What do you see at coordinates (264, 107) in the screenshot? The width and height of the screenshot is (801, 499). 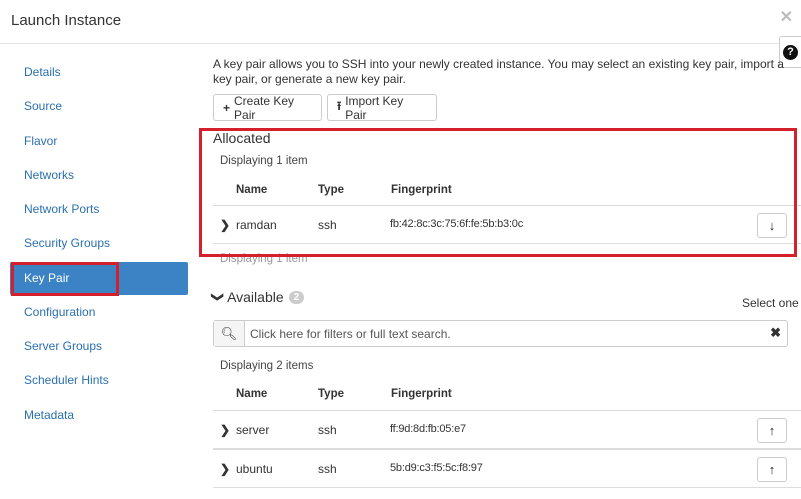 I see `create-key-pair-label: Create Key Pair` at bounding box center [264, 107].